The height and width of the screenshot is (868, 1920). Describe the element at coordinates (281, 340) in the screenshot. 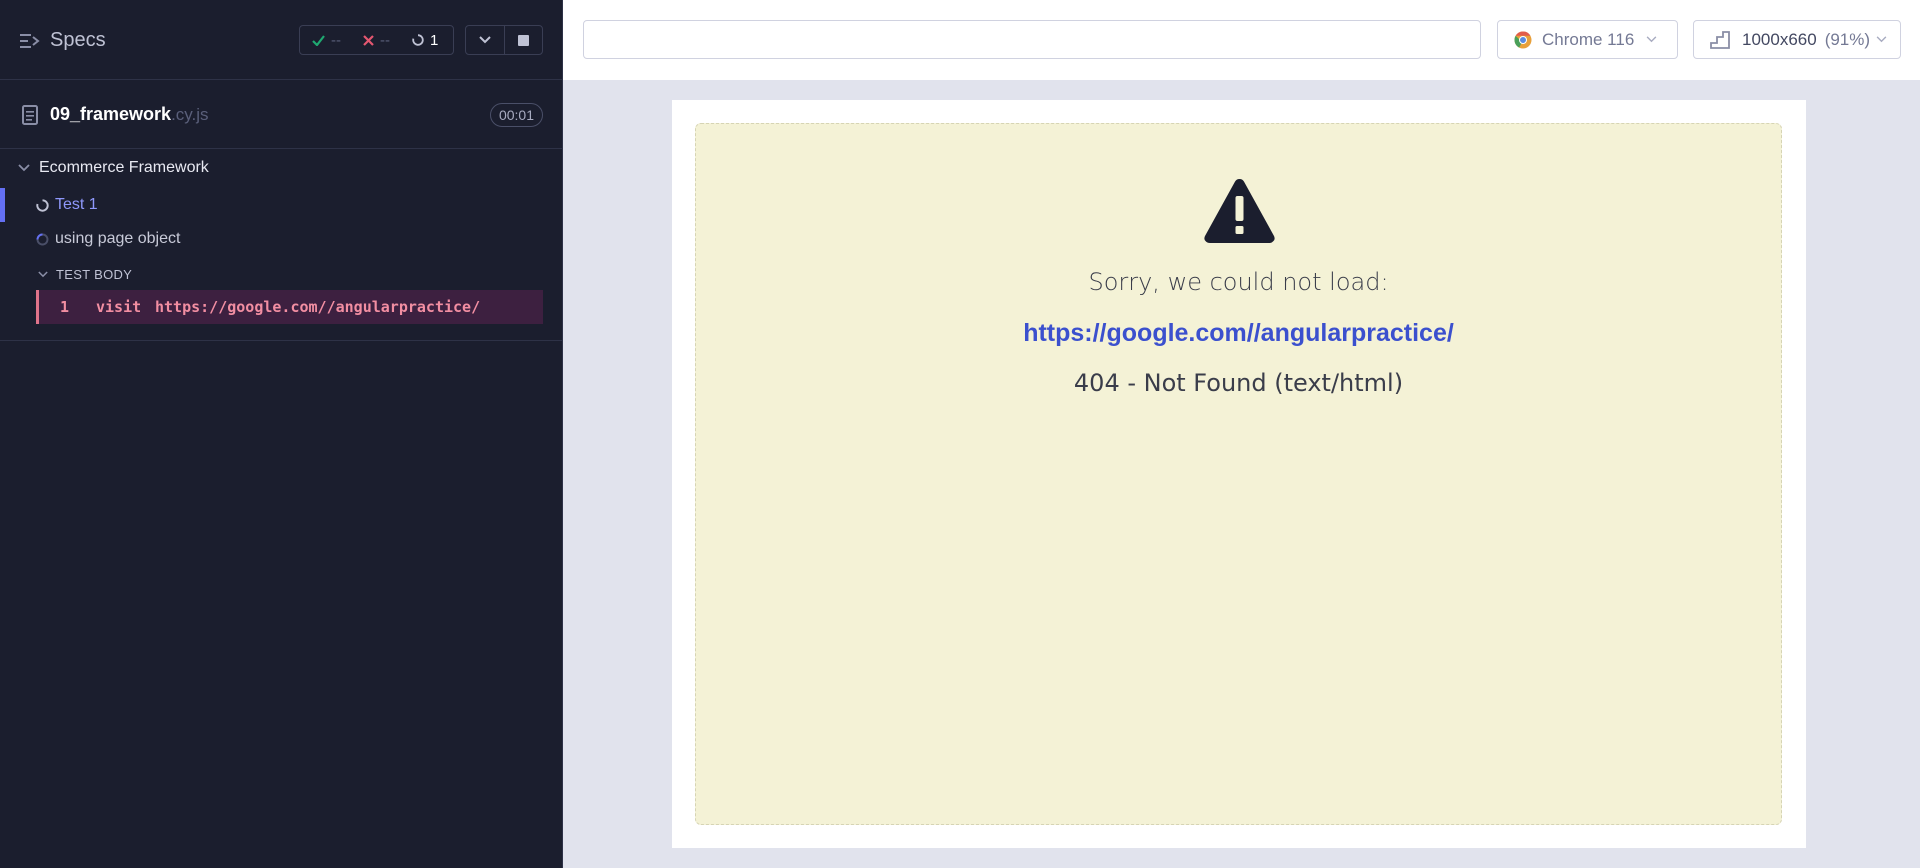

I see `divider` at that location.